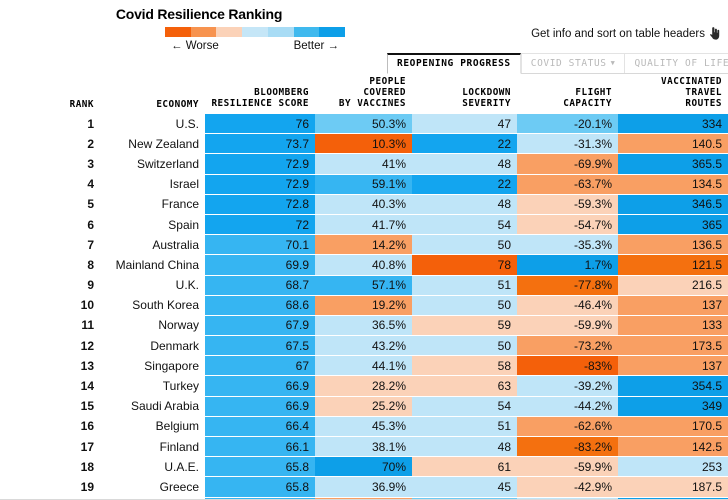 Image resolution: width=728 pixels, height=500 pixels. What do you see at coordinates (673, 95) in the screenshot?
I see `column-header-vaccinated-travel-routes: VACCINATED TRAVEL ROUTES` at bounding box center [673, 95].